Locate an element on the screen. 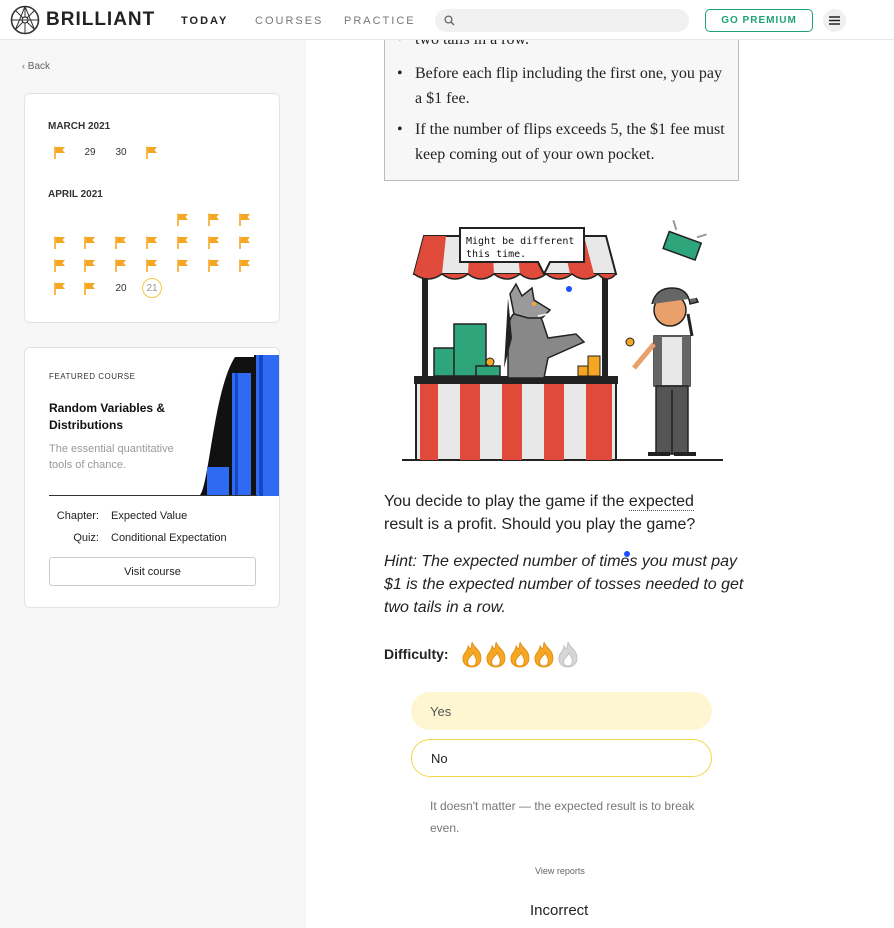 Image resolution: width=894 pixels, height=928 pixels. calendar-day: 30 is located at coordinates (121, 152).